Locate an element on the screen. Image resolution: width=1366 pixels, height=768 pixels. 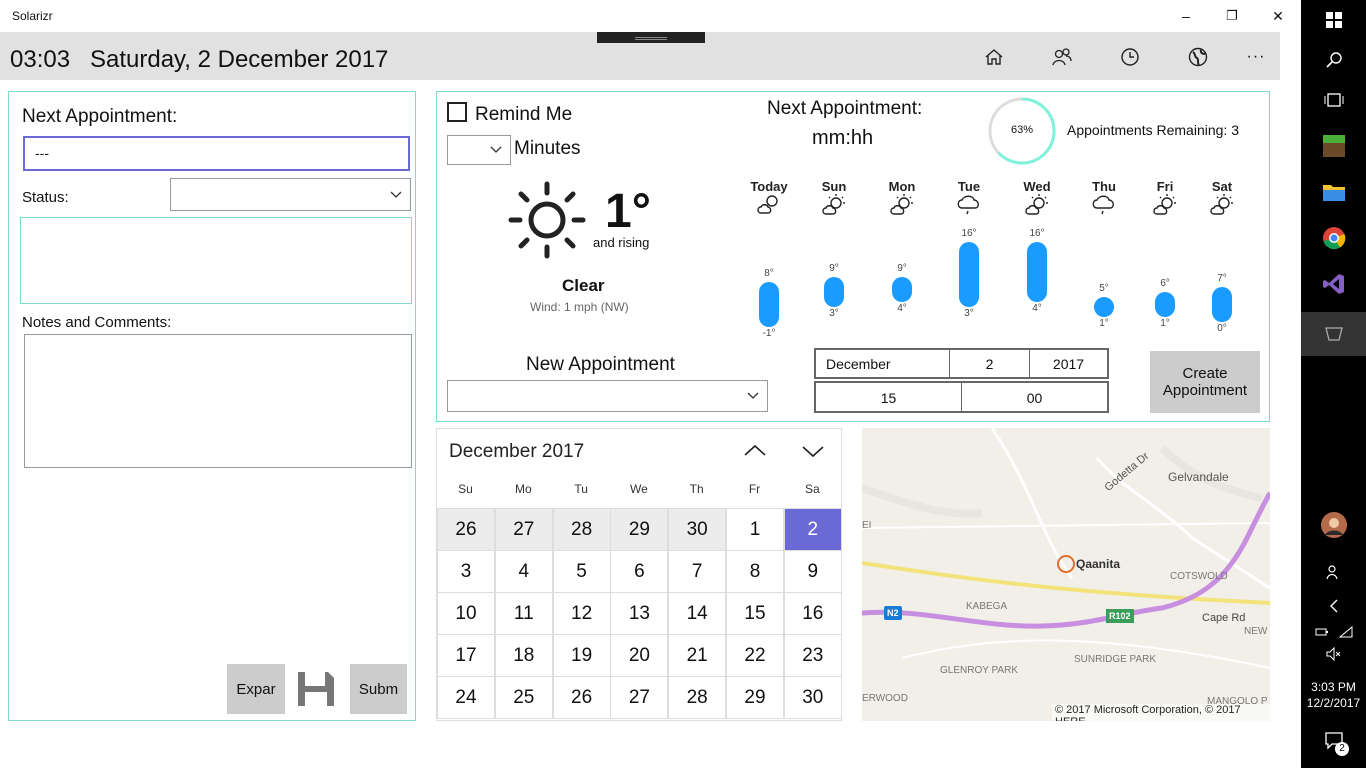
remind-me-checkbox is located at coordinates (457, 112).